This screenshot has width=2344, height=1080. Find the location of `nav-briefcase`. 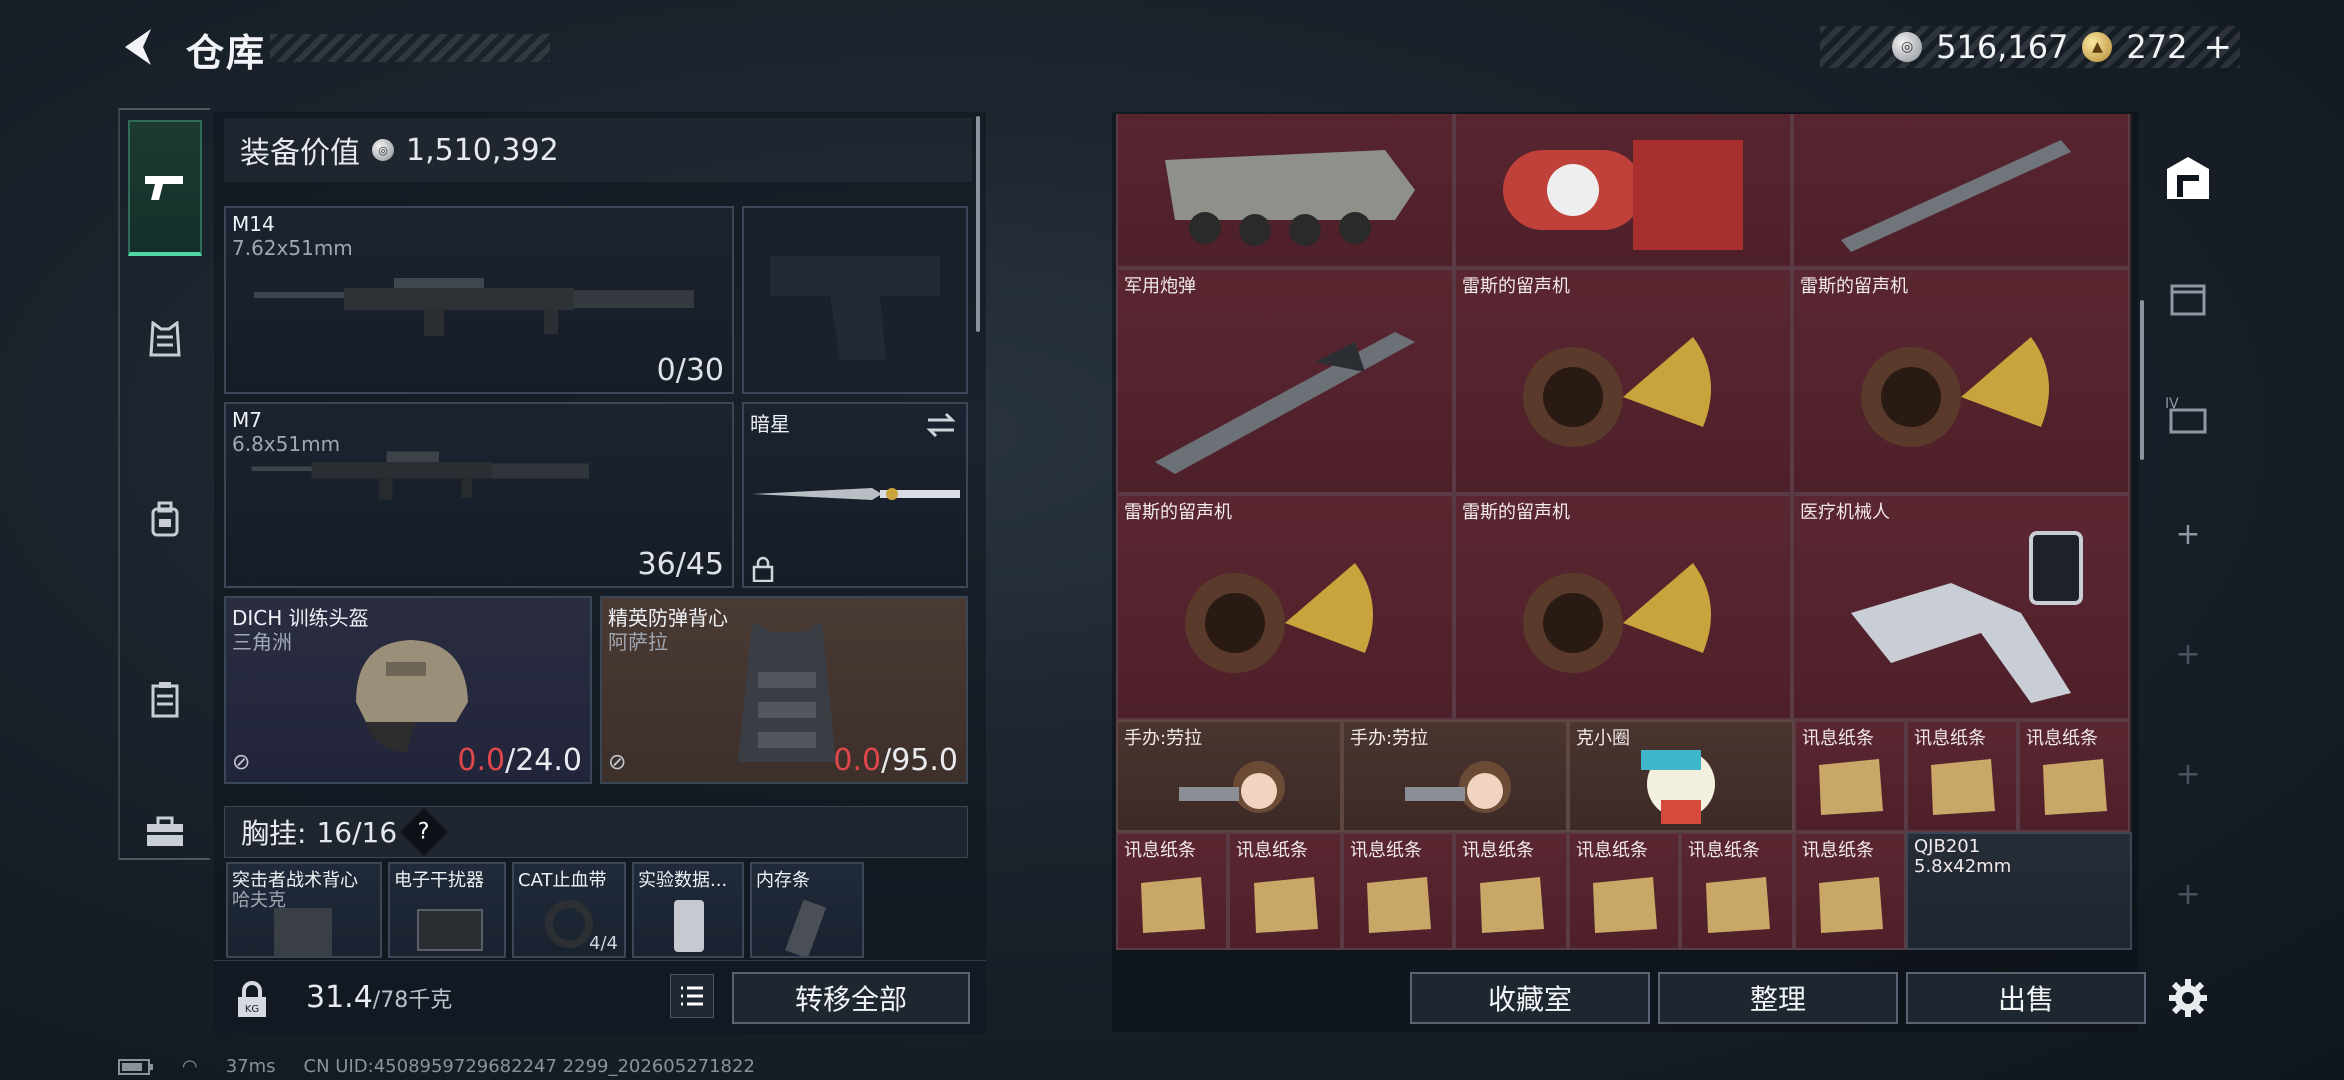

nav-briefcase is located at coordinates (165, 832).